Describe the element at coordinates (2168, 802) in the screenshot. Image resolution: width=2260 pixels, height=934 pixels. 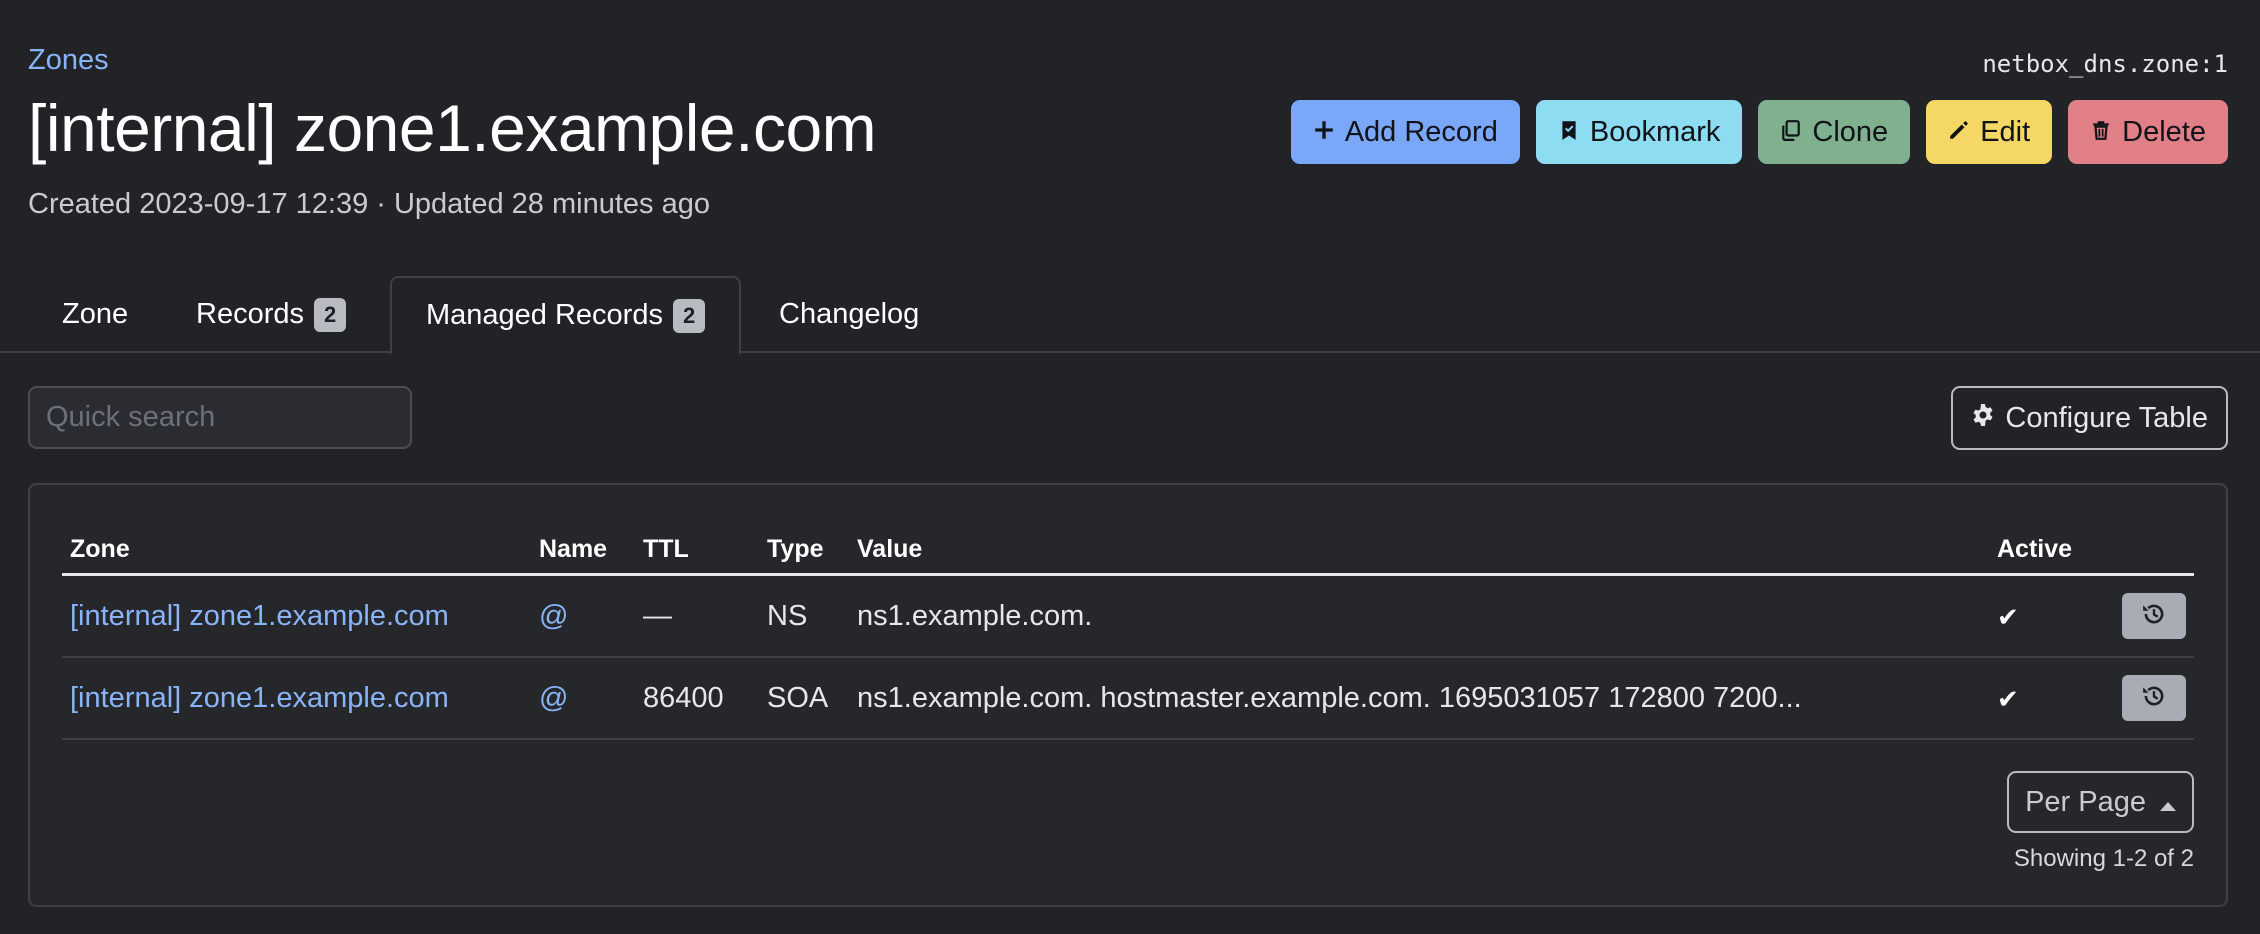
I see `caret-up-icon` at that location.